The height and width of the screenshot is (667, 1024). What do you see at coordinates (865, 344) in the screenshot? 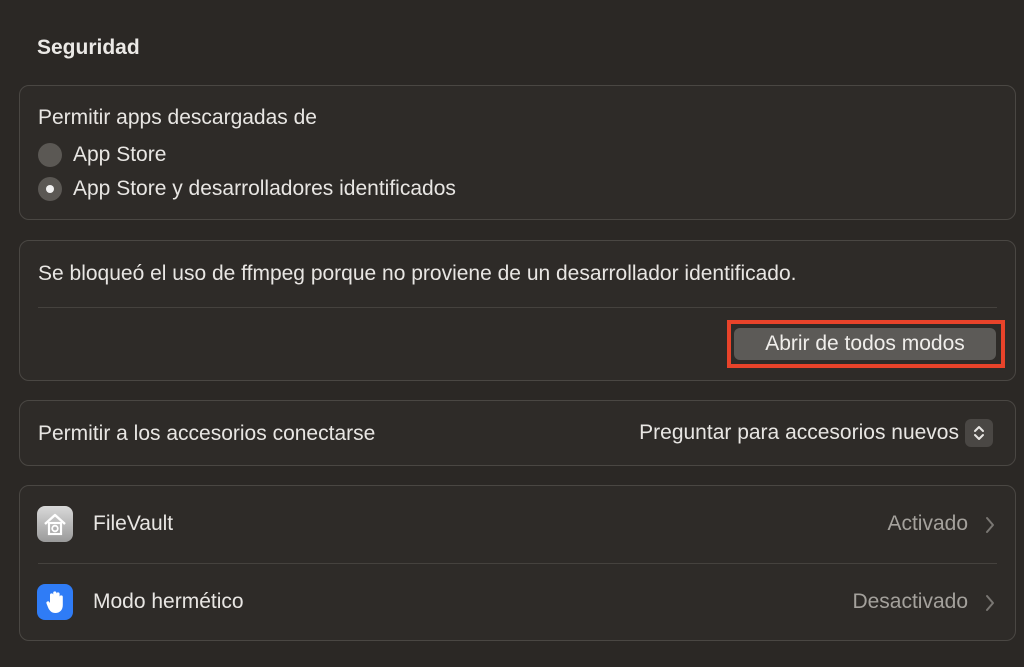
I see `open-anyway-button: Abrir de todos modos` at bounding box center [865, 344].